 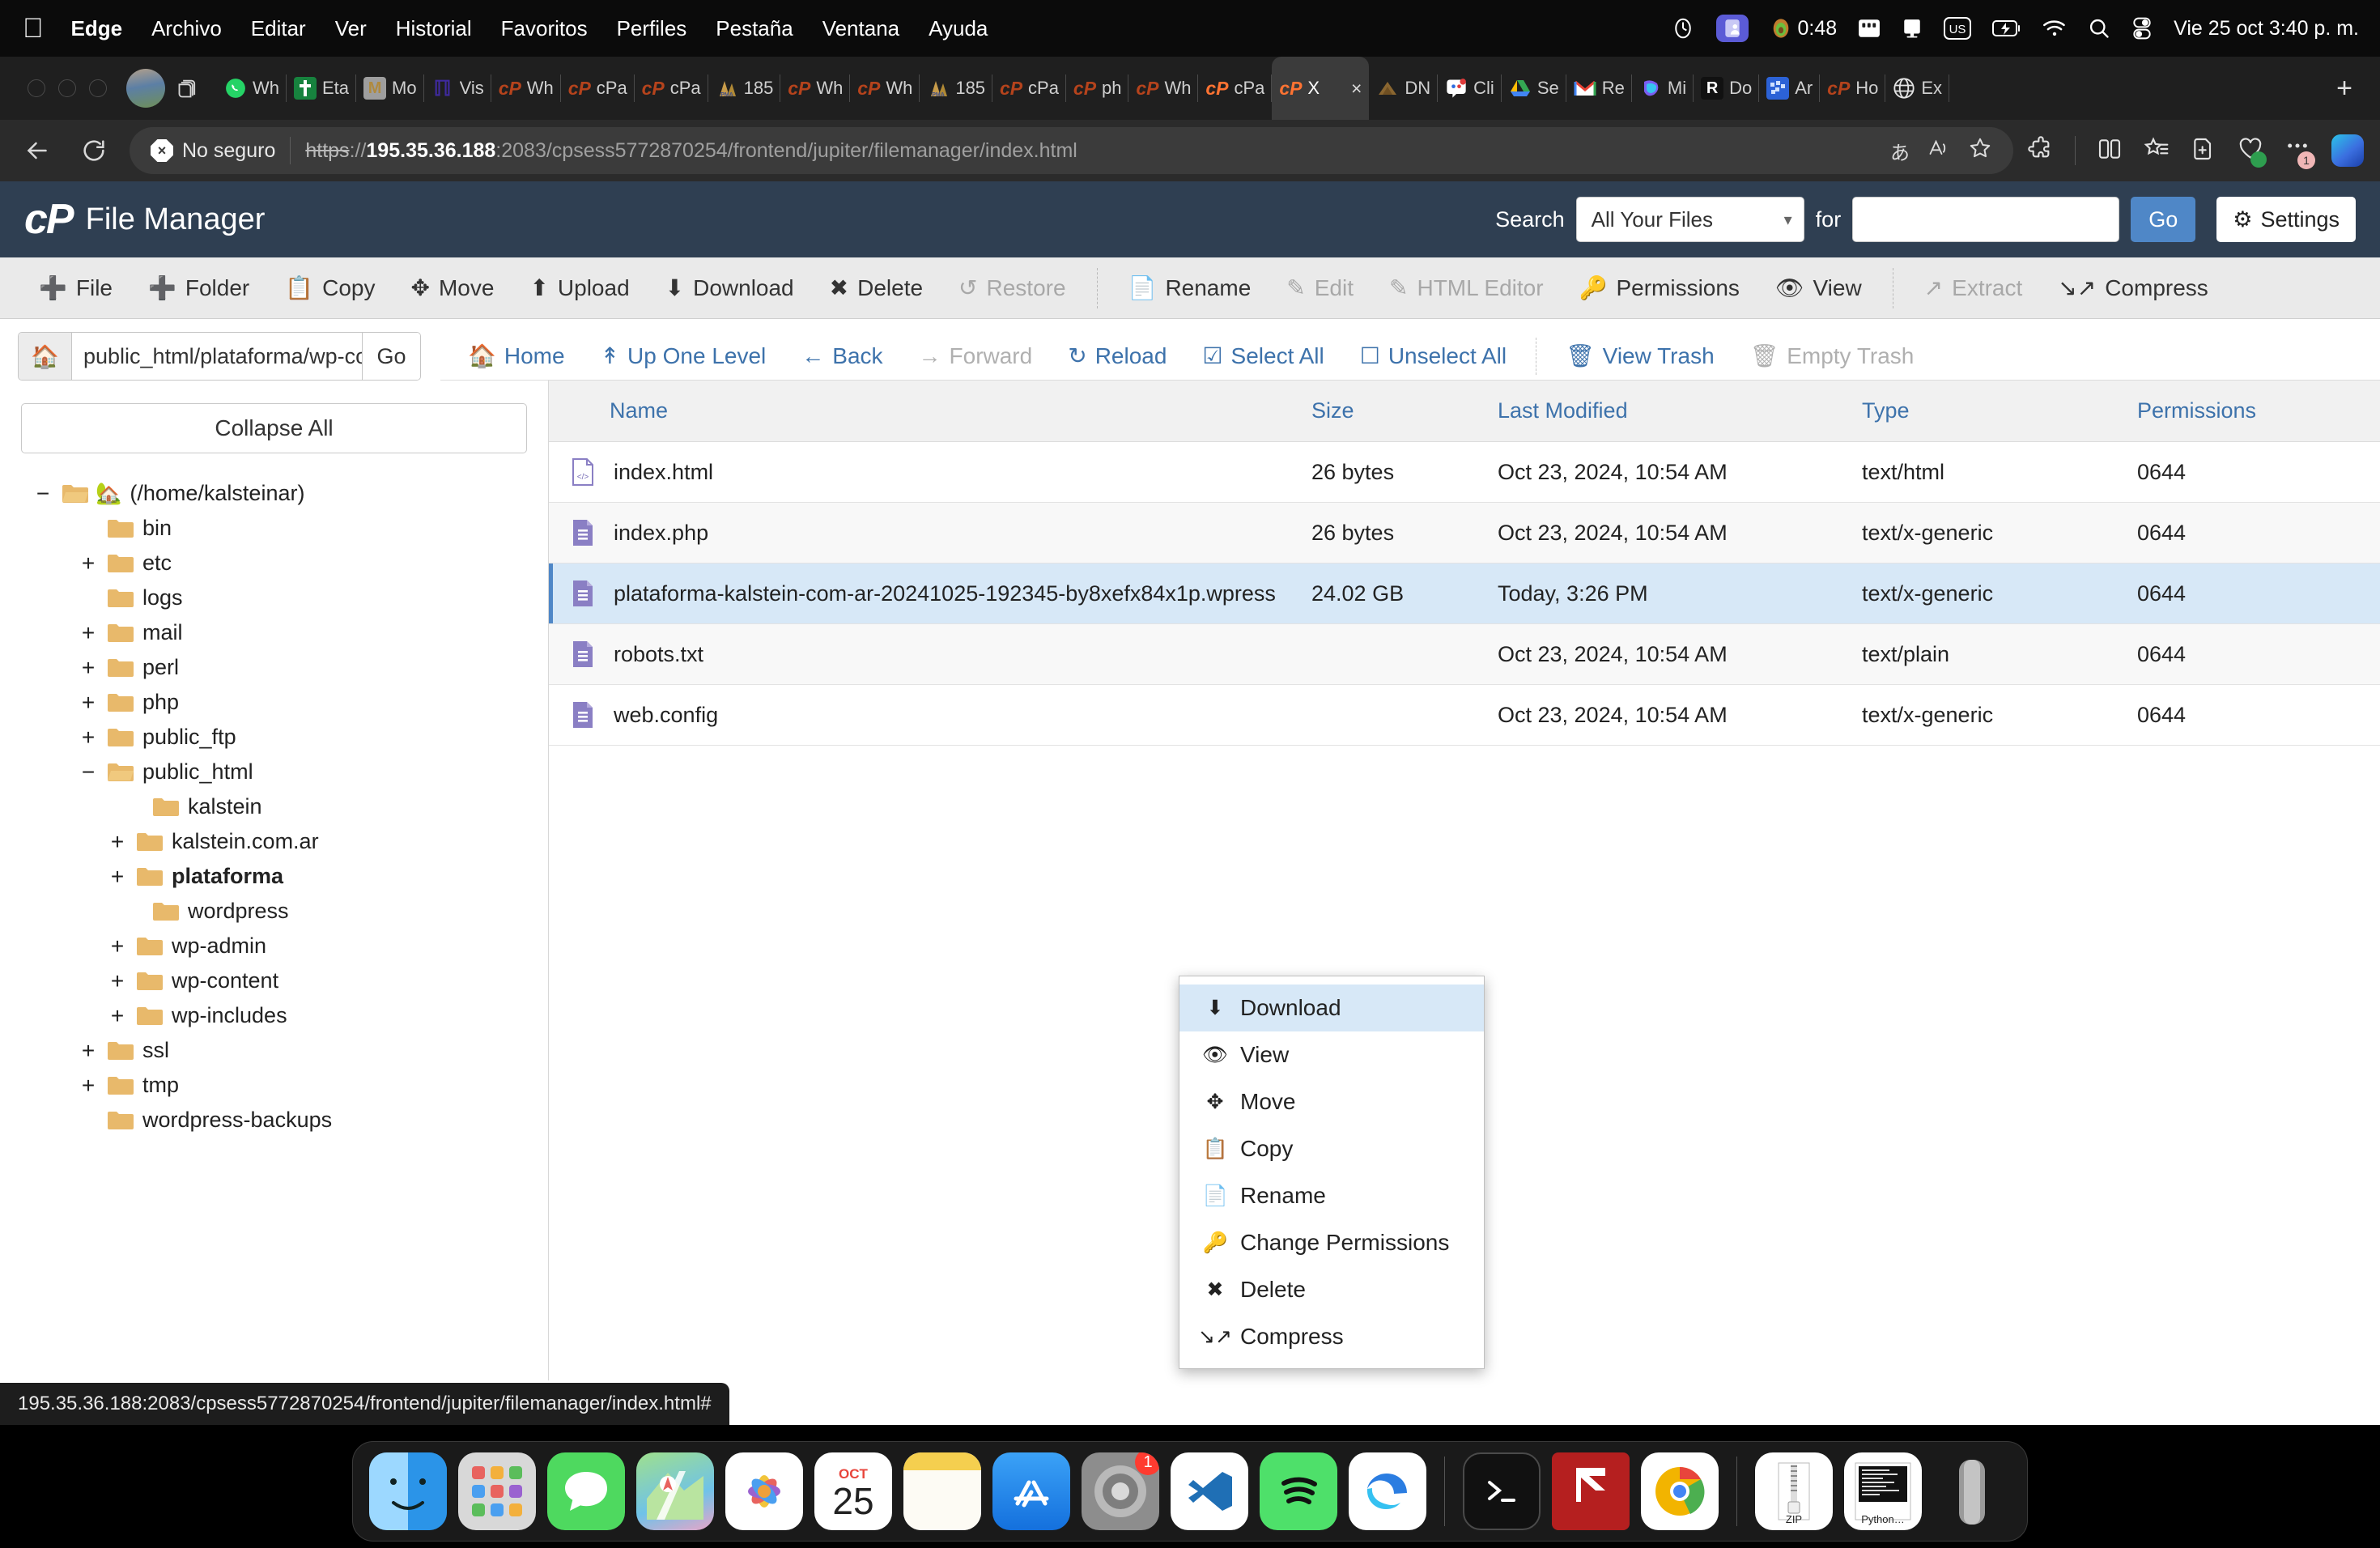 What do you see at coordinates (2345, 88) in the screenshot?
I see `new-tab-button: +` at bounding box center [2345, 88].